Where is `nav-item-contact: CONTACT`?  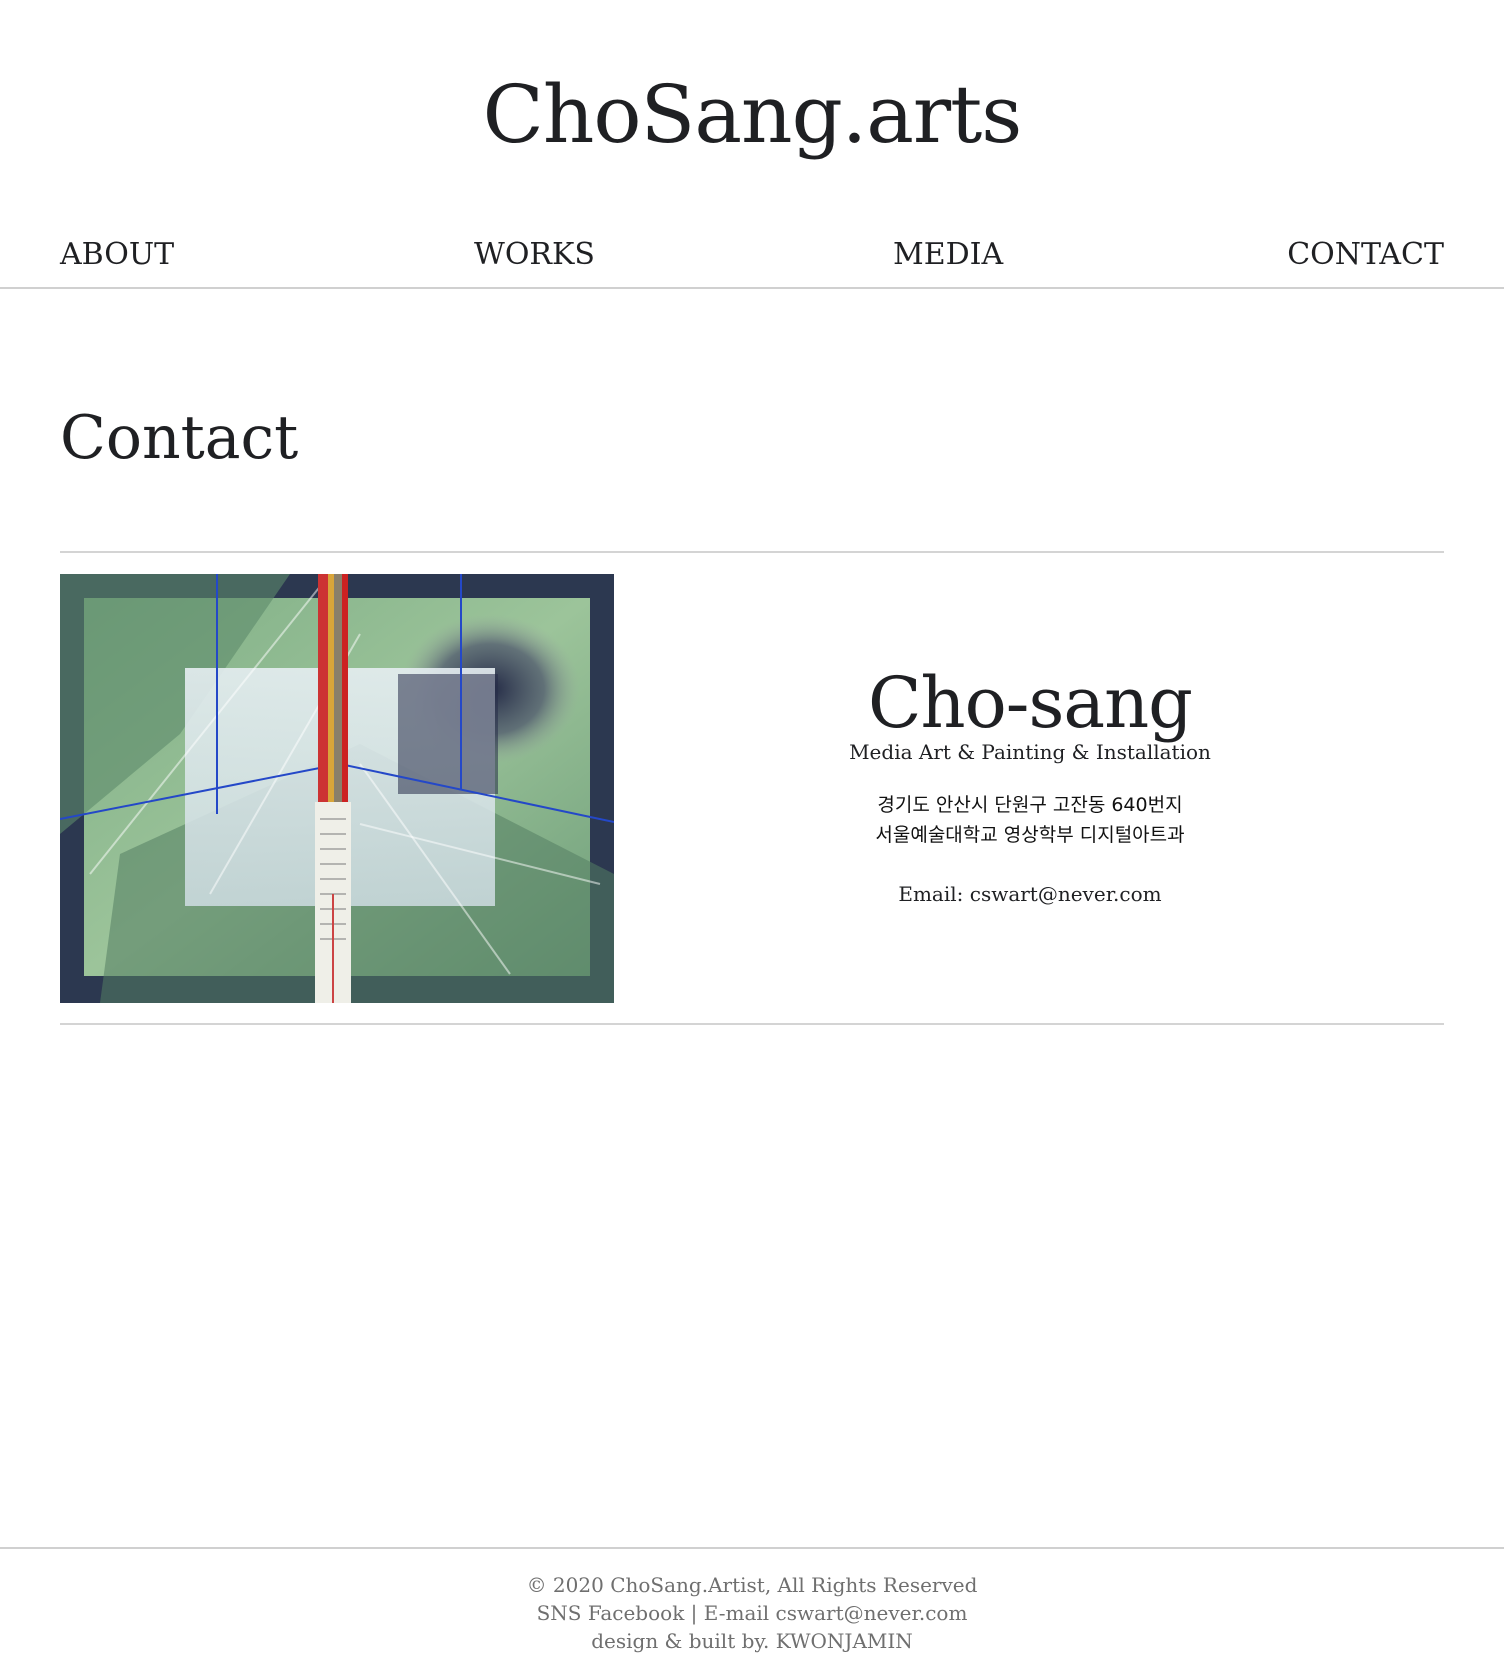
nav-item-contact: CONTACT is located at coordinates (1365, 255).